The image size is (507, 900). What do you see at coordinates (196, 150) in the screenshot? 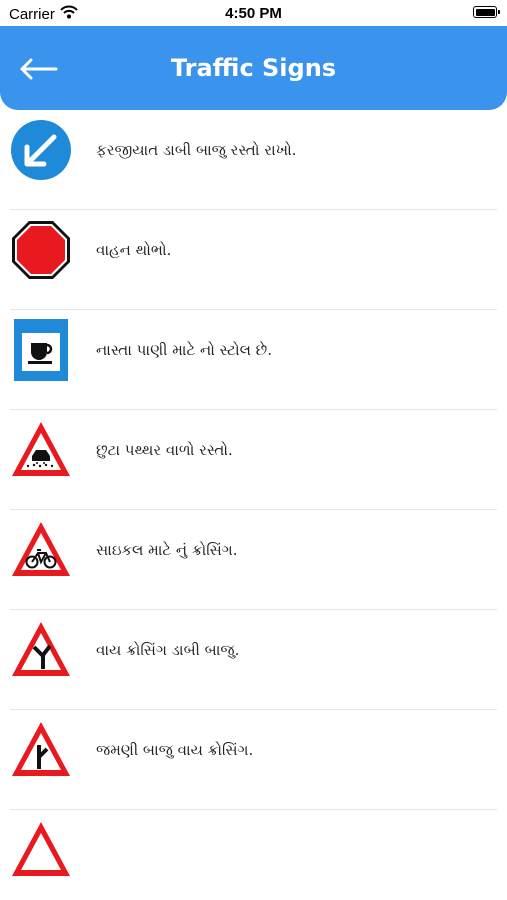
I see `sign-label: ફરજીયાત ડાબી બાજુ રસ્તો રાખો.` at bounding box center [196, 150].